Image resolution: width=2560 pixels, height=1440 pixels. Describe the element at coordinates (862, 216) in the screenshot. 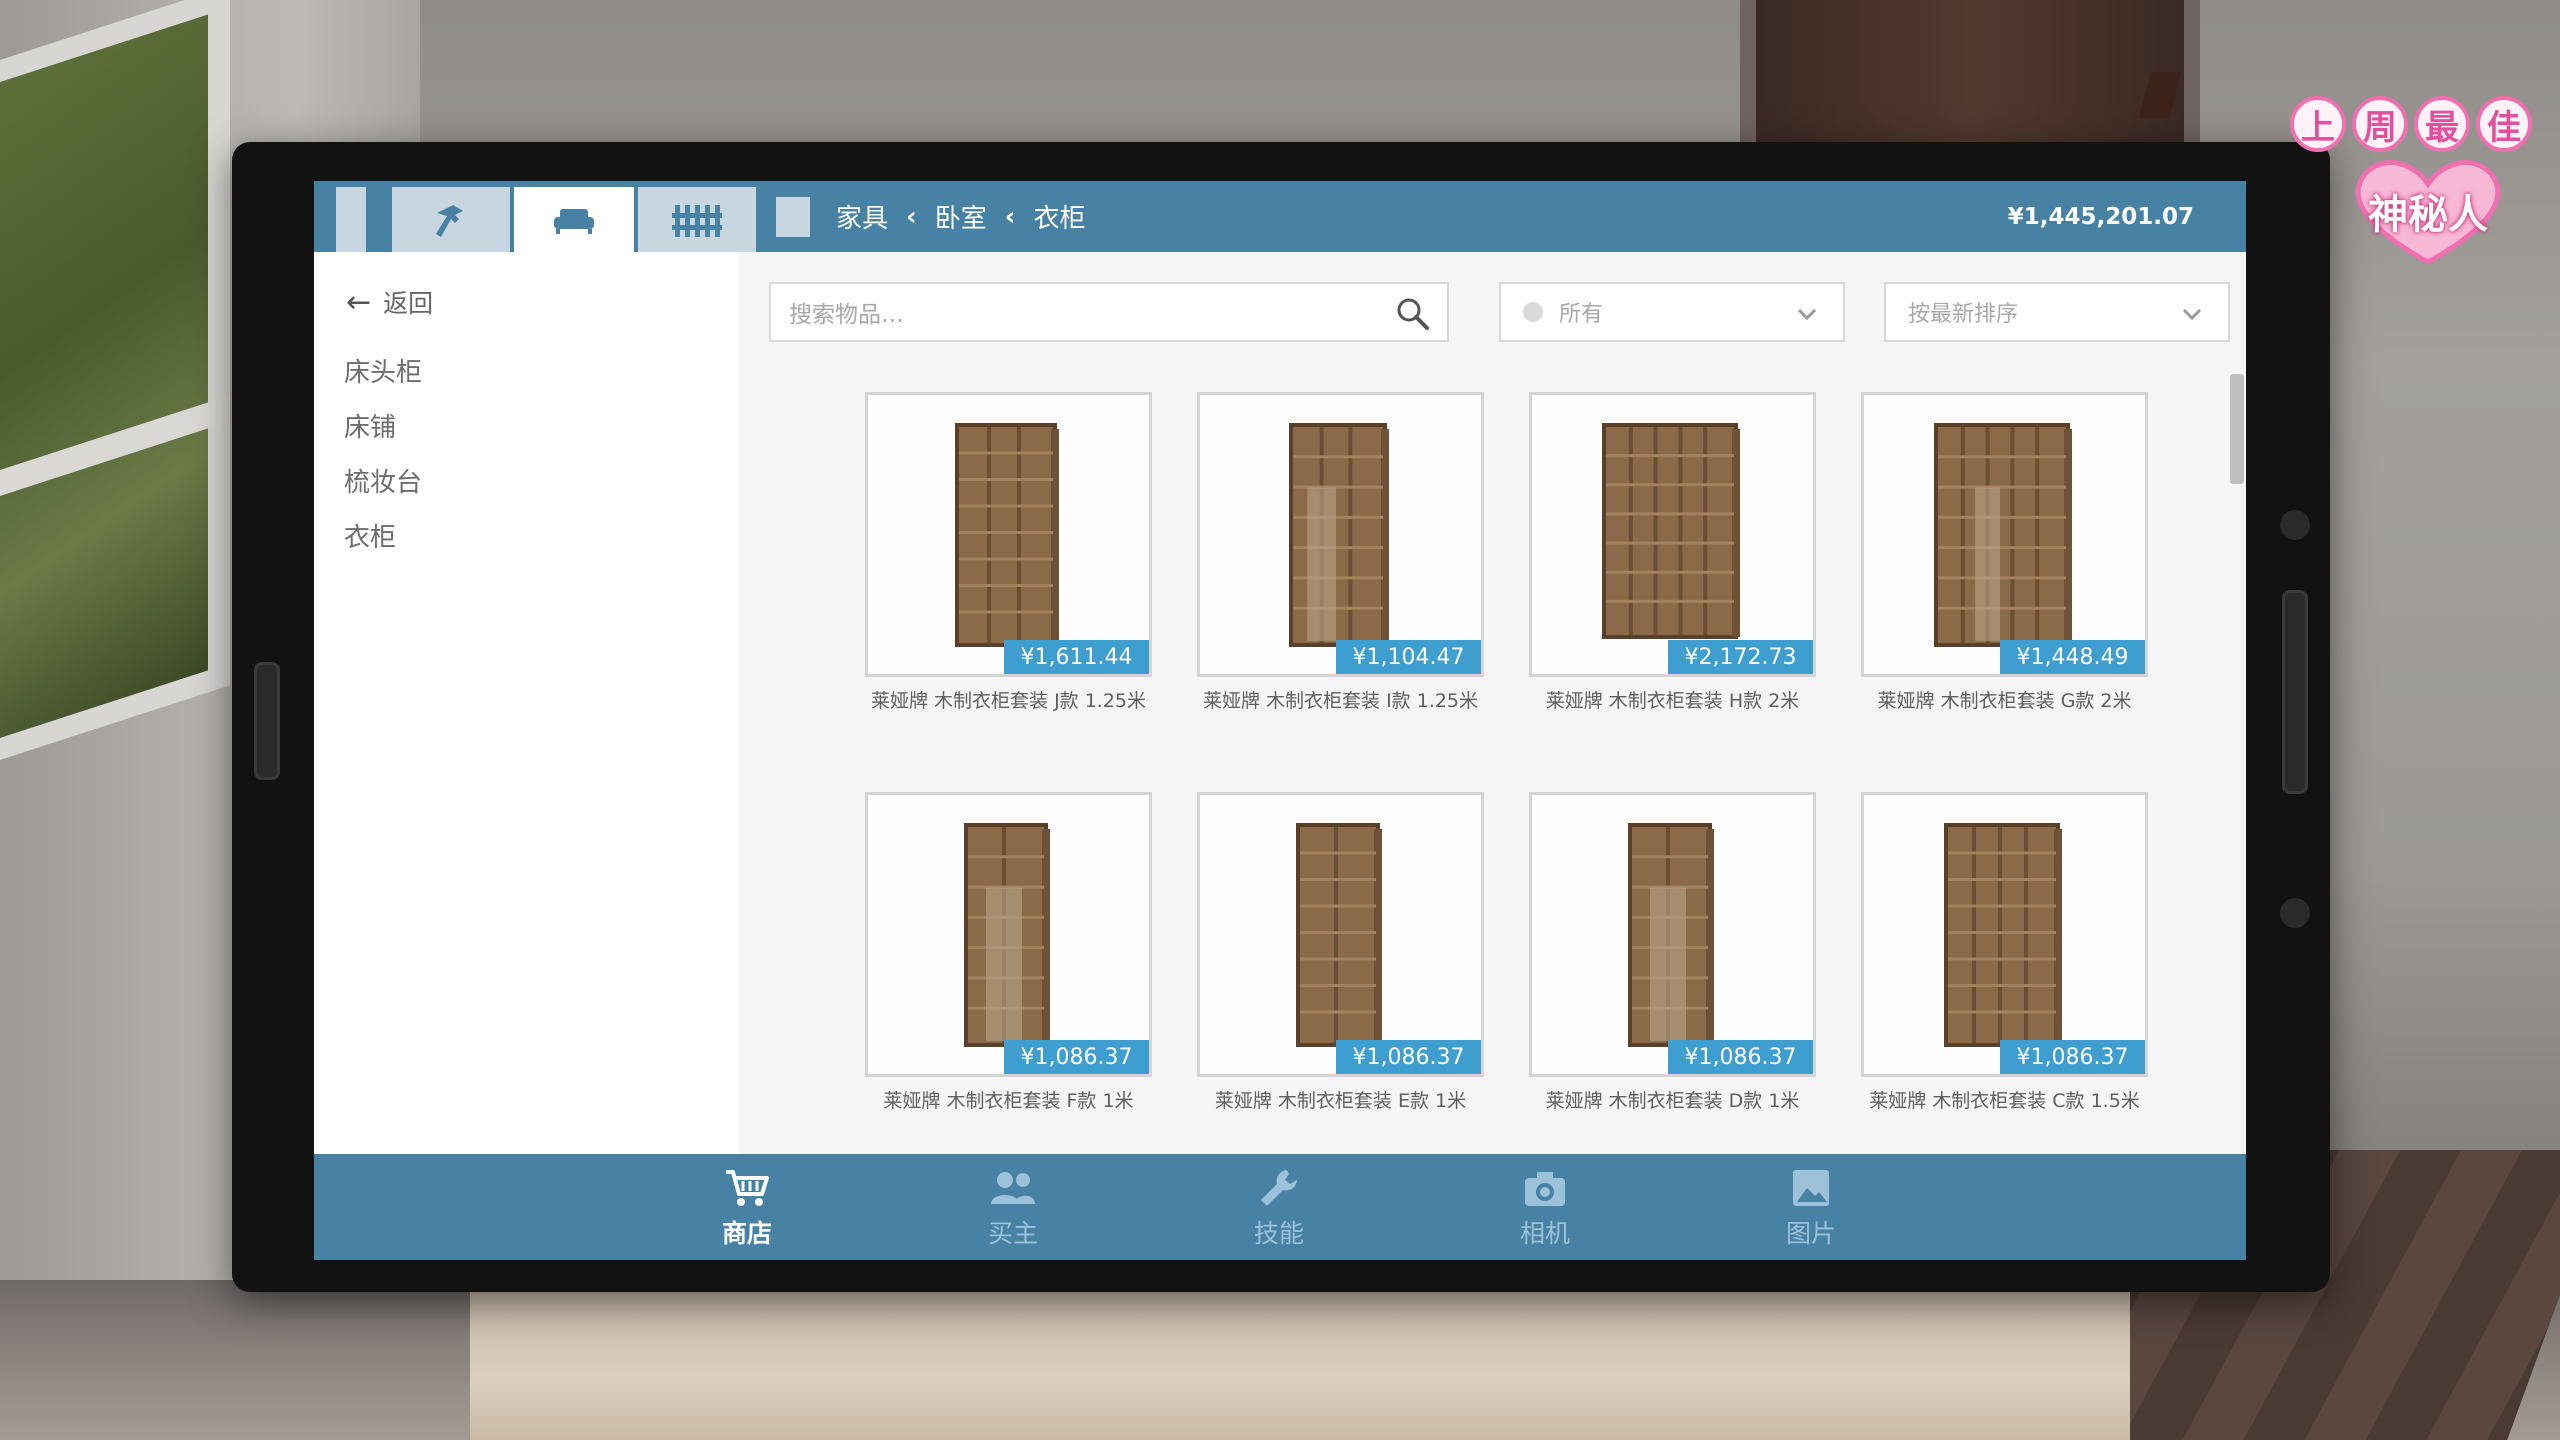

I see `breadcrumb-furniture: 家具` at that location.